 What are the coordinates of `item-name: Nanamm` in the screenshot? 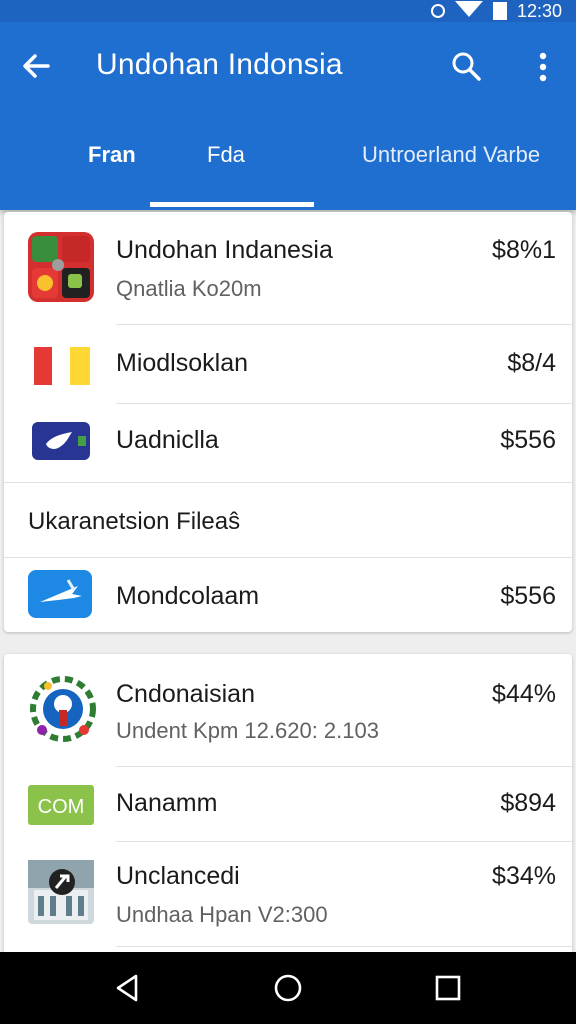 It's located at (167, 803).